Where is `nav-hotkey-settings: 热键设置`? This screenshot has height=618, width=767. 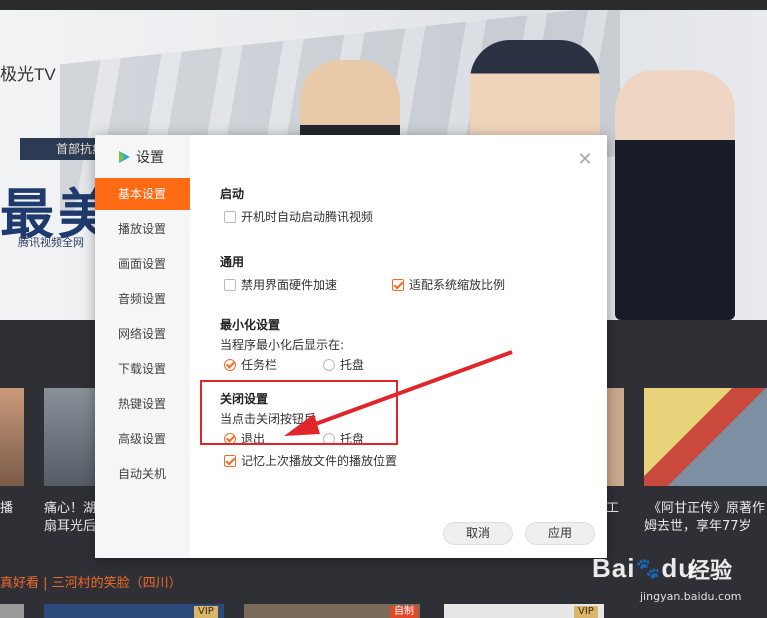 nav-hotkey-settings: 热键设置 is located at coordinates (142, 404).